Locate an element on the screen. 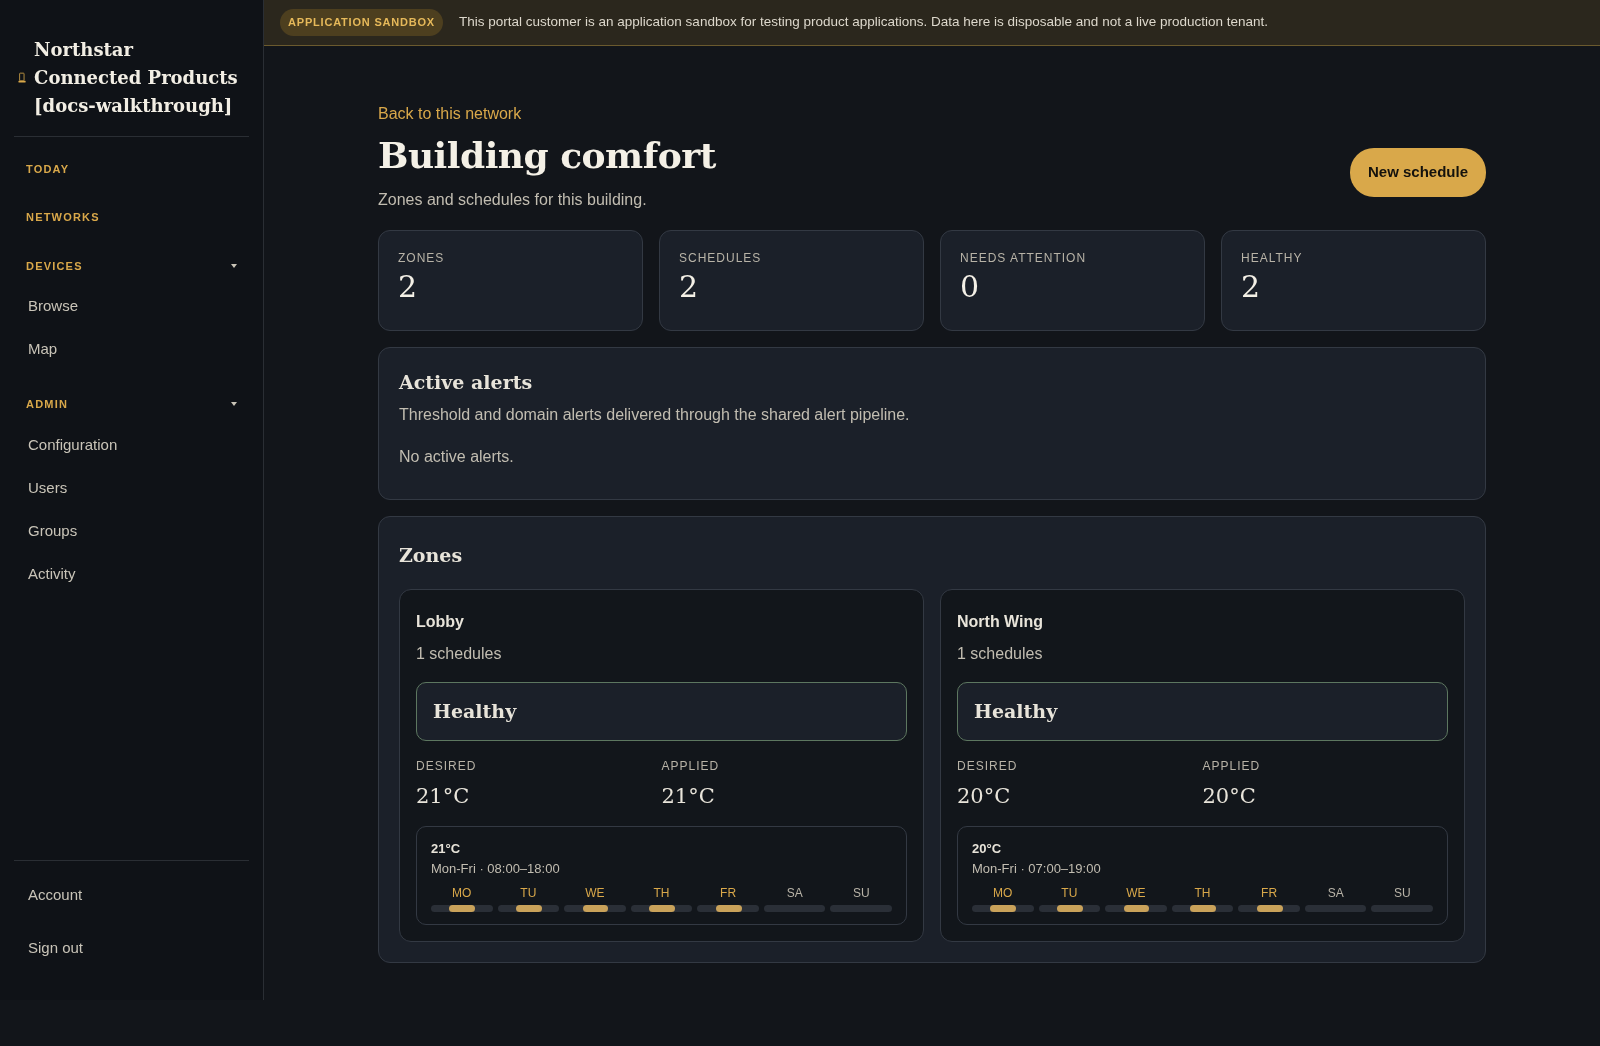 The height and width of the screenshot is (1046, 1600). nav-link: Browse is located at coordinates (53, 306).